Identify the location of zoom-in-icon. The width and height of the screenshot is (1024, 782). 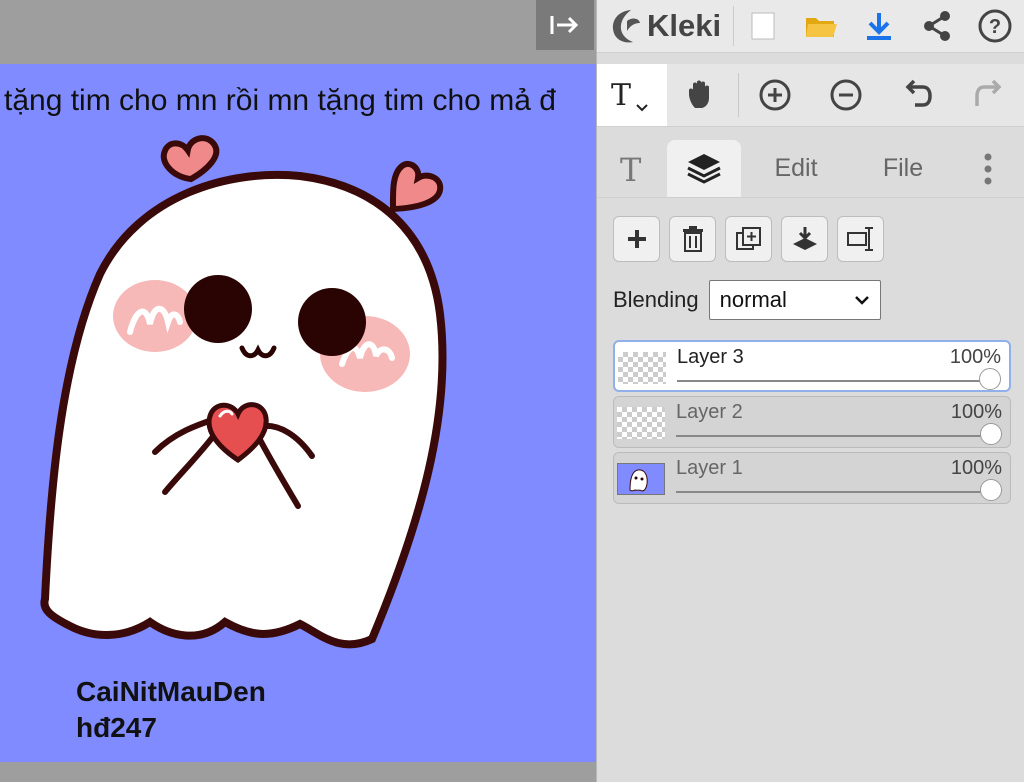
(775, 95).